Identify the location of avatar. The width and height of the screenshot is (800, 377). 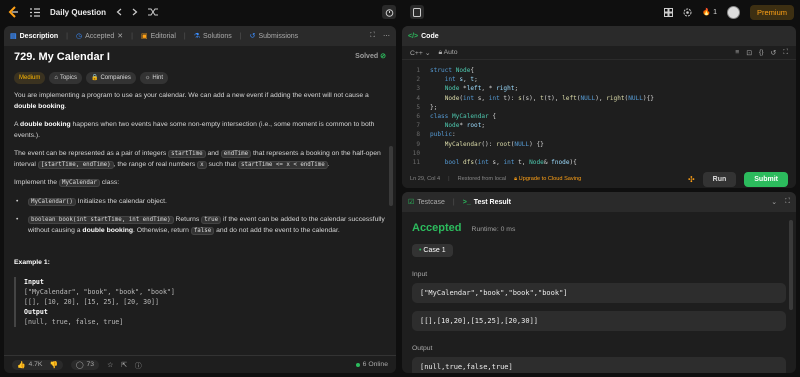
(733, 12).